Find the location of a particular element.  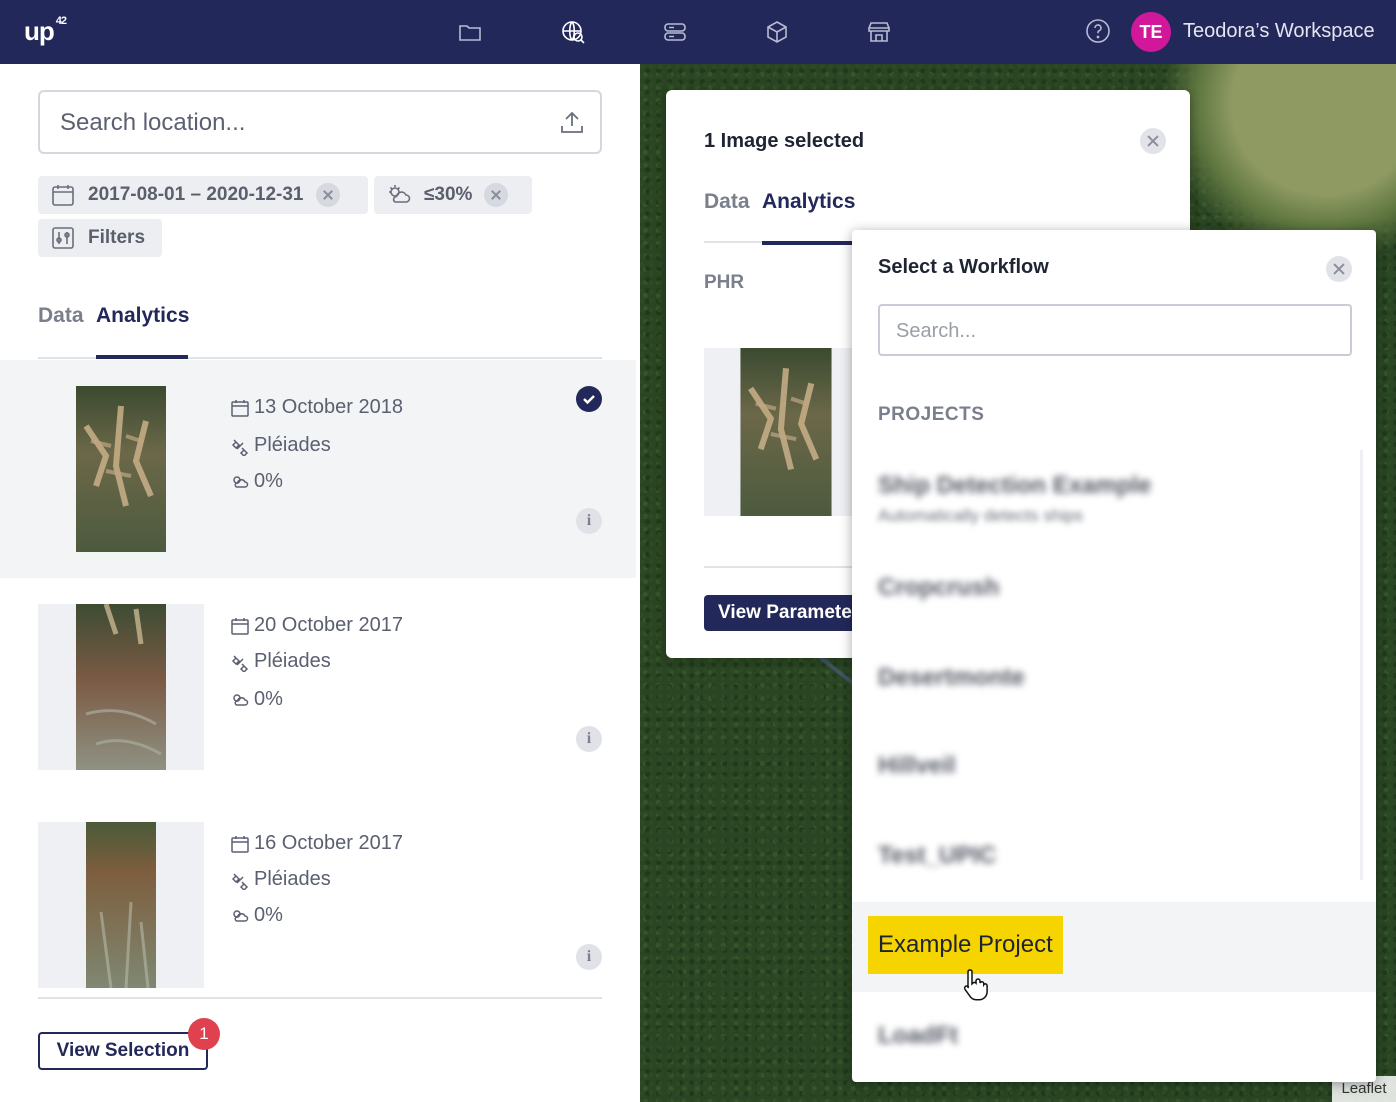

result-date-text: 13 October 2018 is located at coordinates (328, 407).